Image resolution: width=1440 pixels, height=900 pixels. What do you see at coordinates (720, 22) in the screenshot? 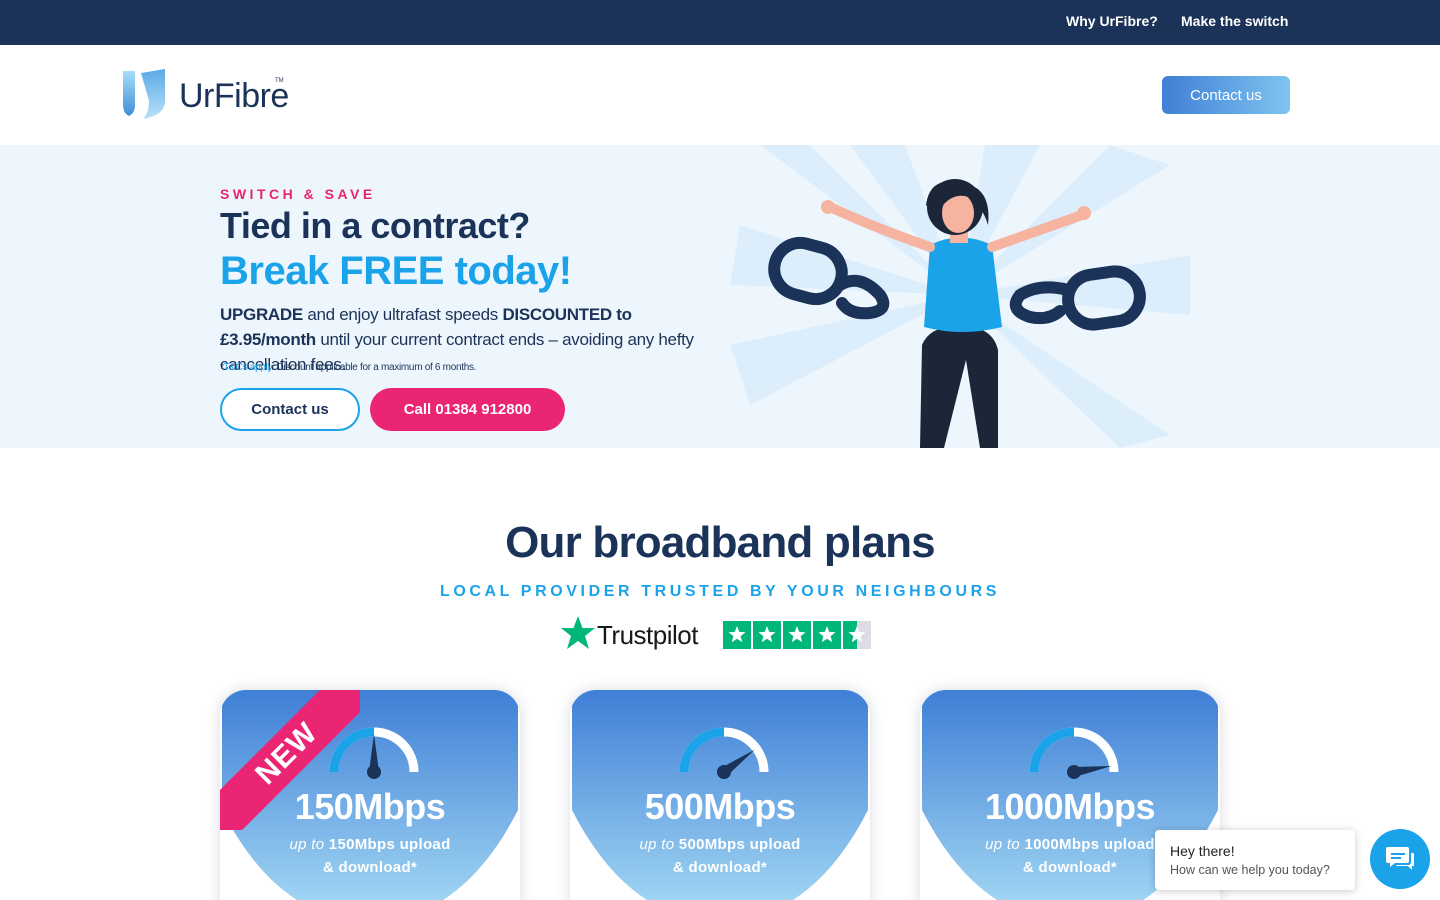
I see `top-navigation-bar: Why UrFibre? Make the switch` at bounding box center [720, 22].